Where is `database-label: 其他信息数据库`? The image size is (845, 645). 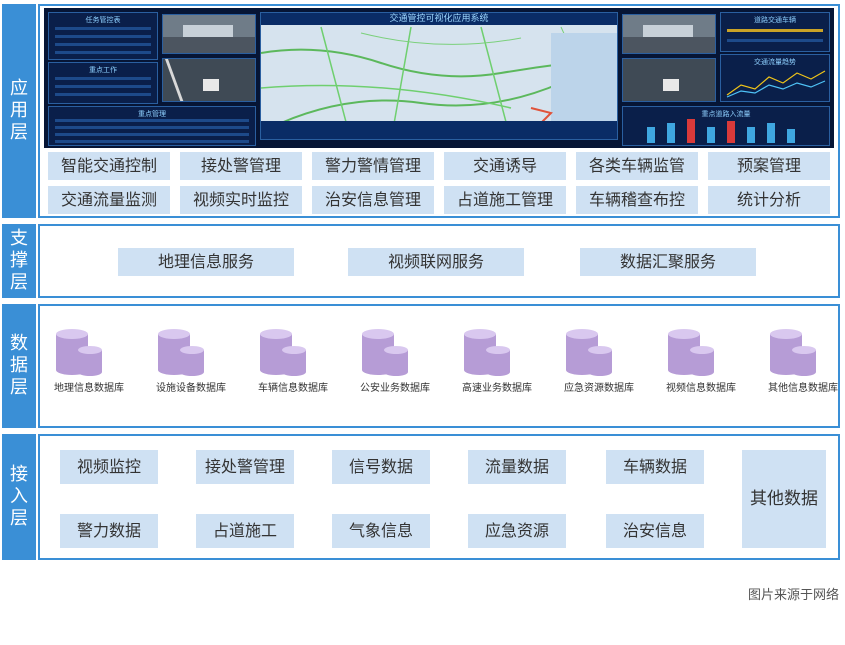 database-label: 其他信息数据库 is located at coordinates (803, 388).